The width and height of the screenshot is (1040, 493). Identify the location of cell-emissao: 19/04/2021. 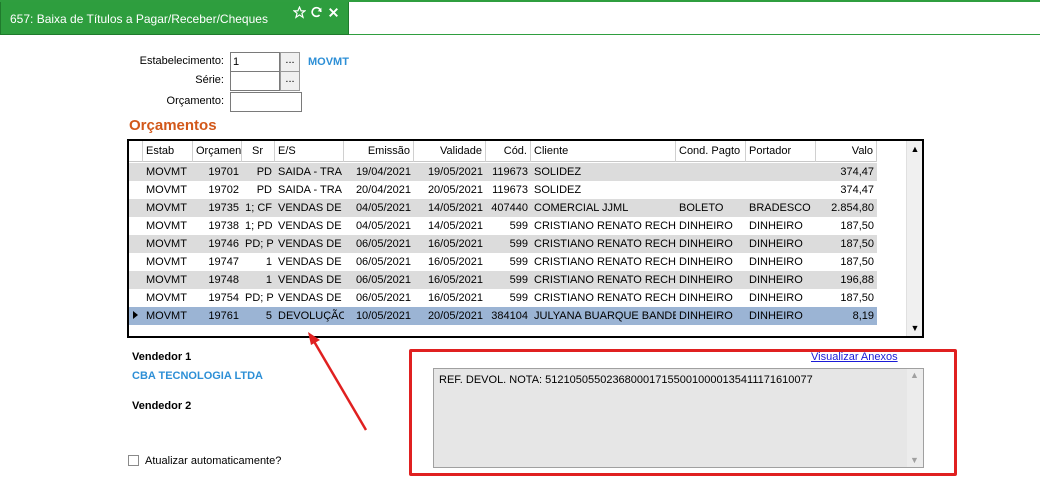
(383, 172).